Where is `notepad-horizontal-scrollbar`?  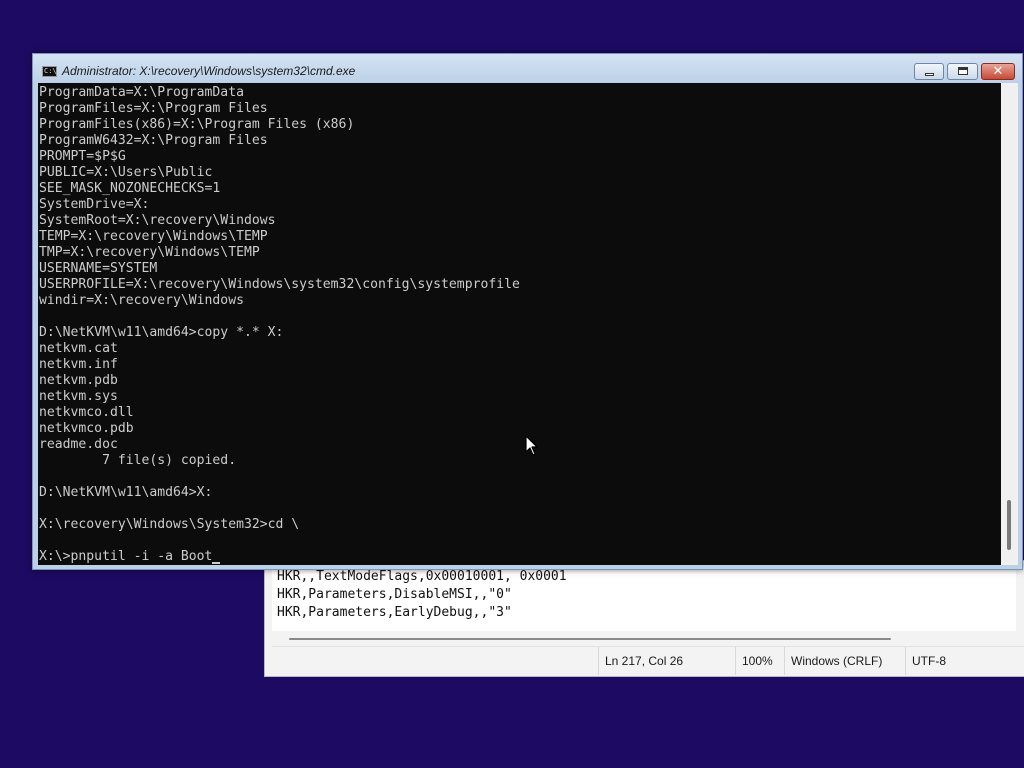 notepad-horizontal-scrollbar is located at coordinates (590, 639).